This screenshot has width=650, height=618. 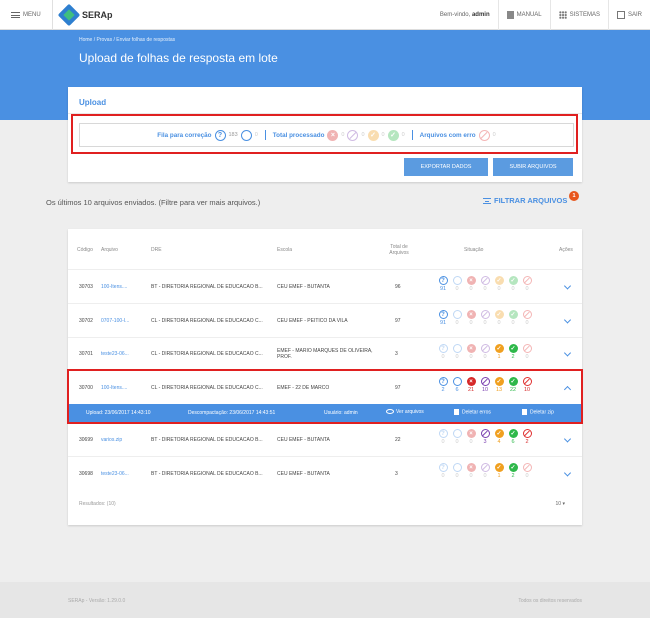 I want to click on cell-total: 96, so click(x=398, y=286).